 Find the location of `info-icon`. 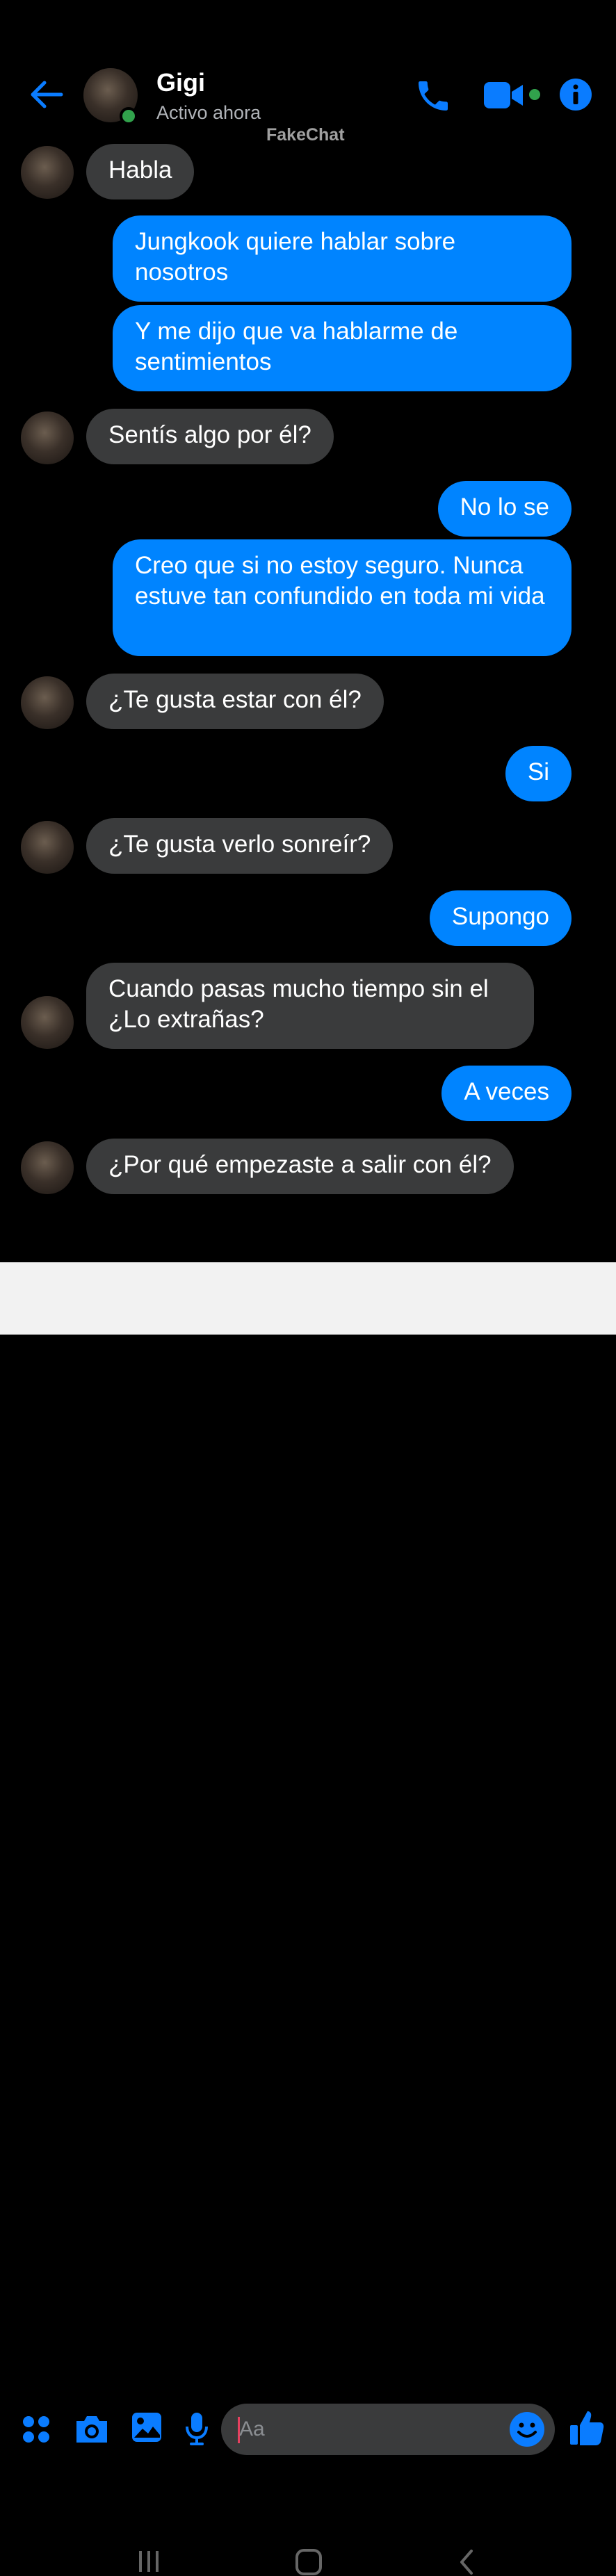

info-icon is located at coordinates (575, 94).